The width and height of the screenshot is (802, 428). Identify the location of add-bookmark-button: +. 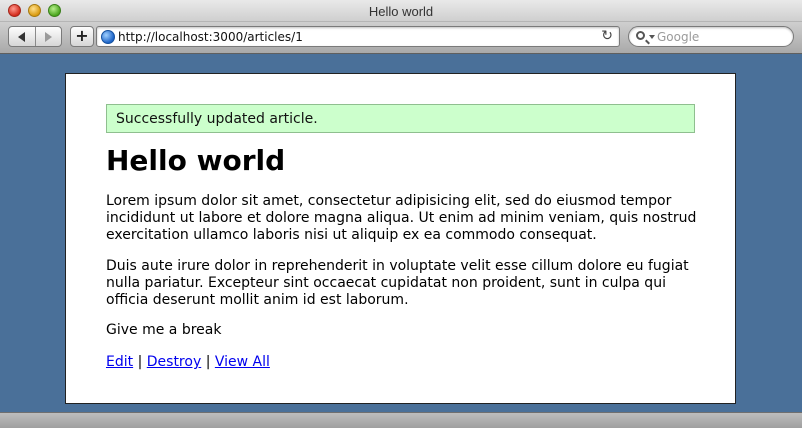
(82, 36).